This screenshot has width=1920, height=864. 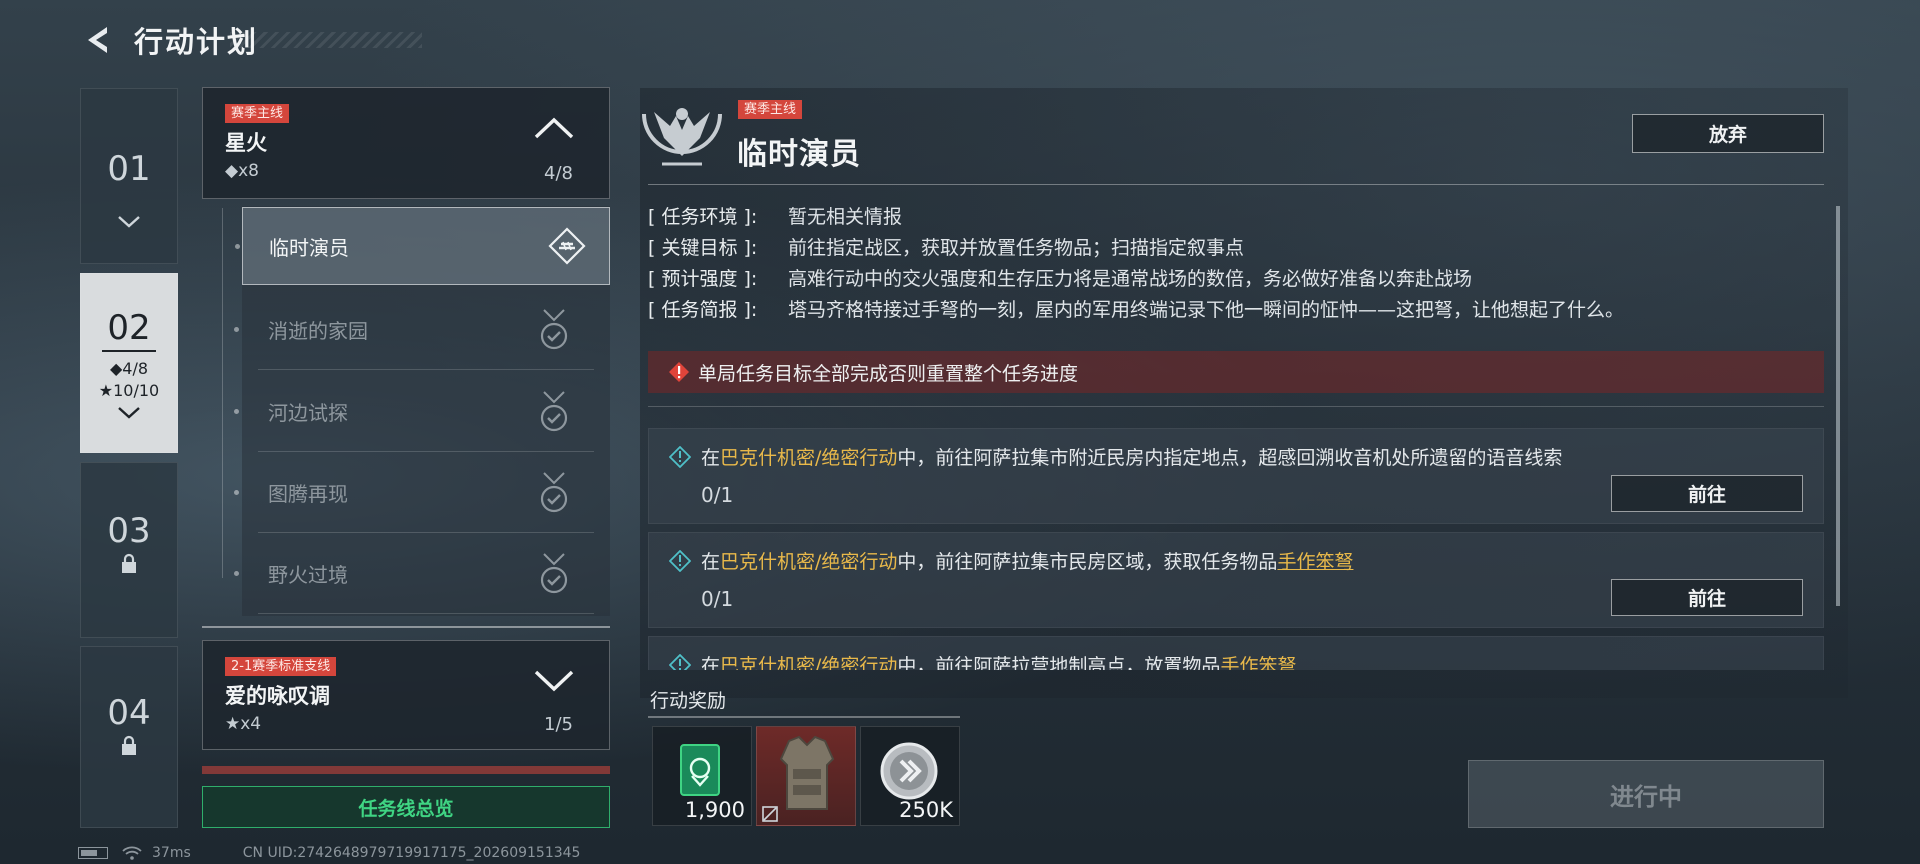 What do you see at coordinates (770, 109) in the screenshot?
I see `detail-tag: 赛季主线` at bounding box center [770, 109].